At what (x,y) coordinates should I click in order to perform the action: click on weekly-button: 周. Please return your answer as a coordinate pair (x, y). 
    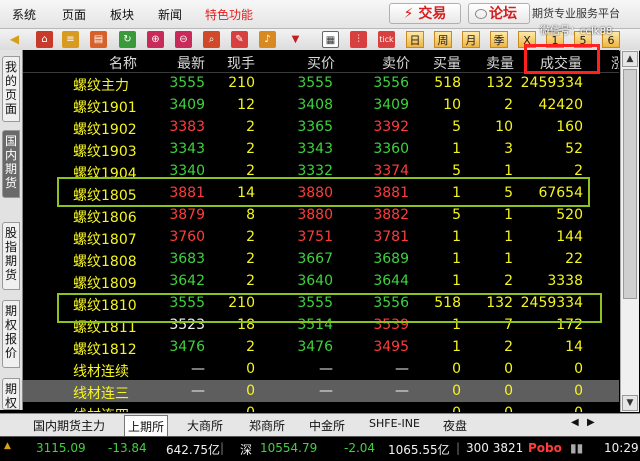
    Looking at the image, I should click on (443, 39).